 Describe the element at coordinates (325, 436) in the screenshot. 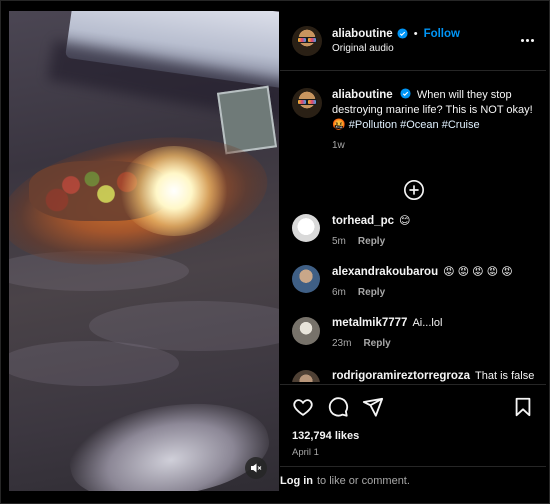

I see `likes-count: 132,794 likes` at that location.